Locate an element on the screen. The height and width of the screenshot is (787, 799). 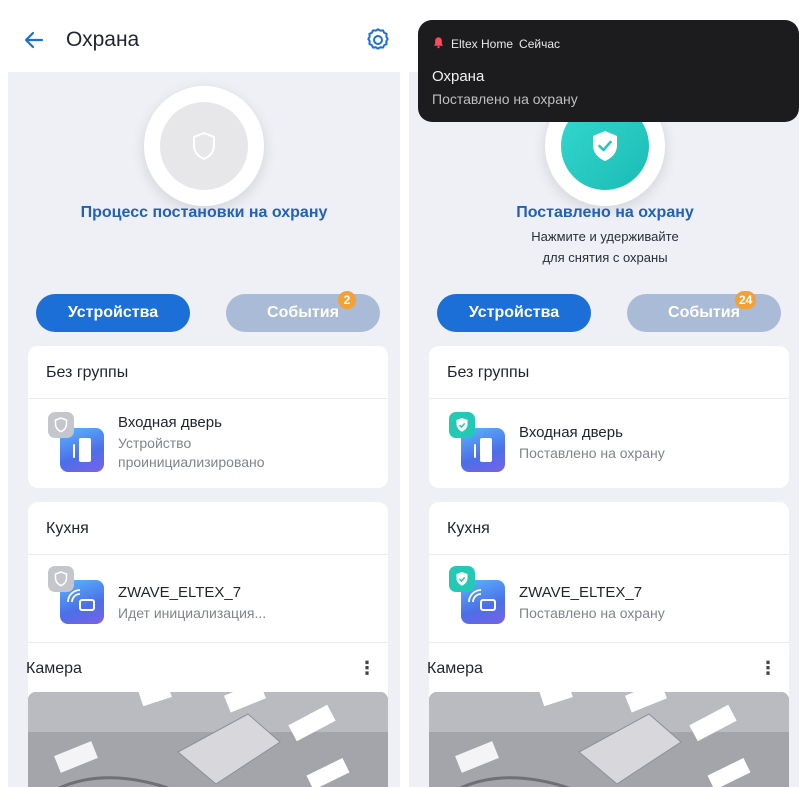
shield-disarmed-icon is located at coordinates (204, 146).